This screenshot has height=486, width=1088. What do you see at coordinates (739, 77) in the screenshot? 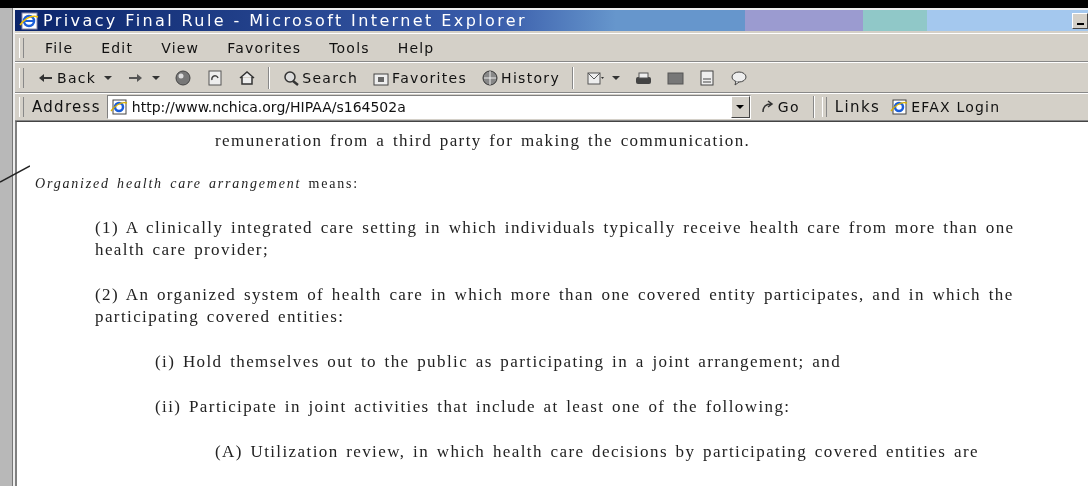
I see `speech-bubble-icon` at bounding box center [739, 77].